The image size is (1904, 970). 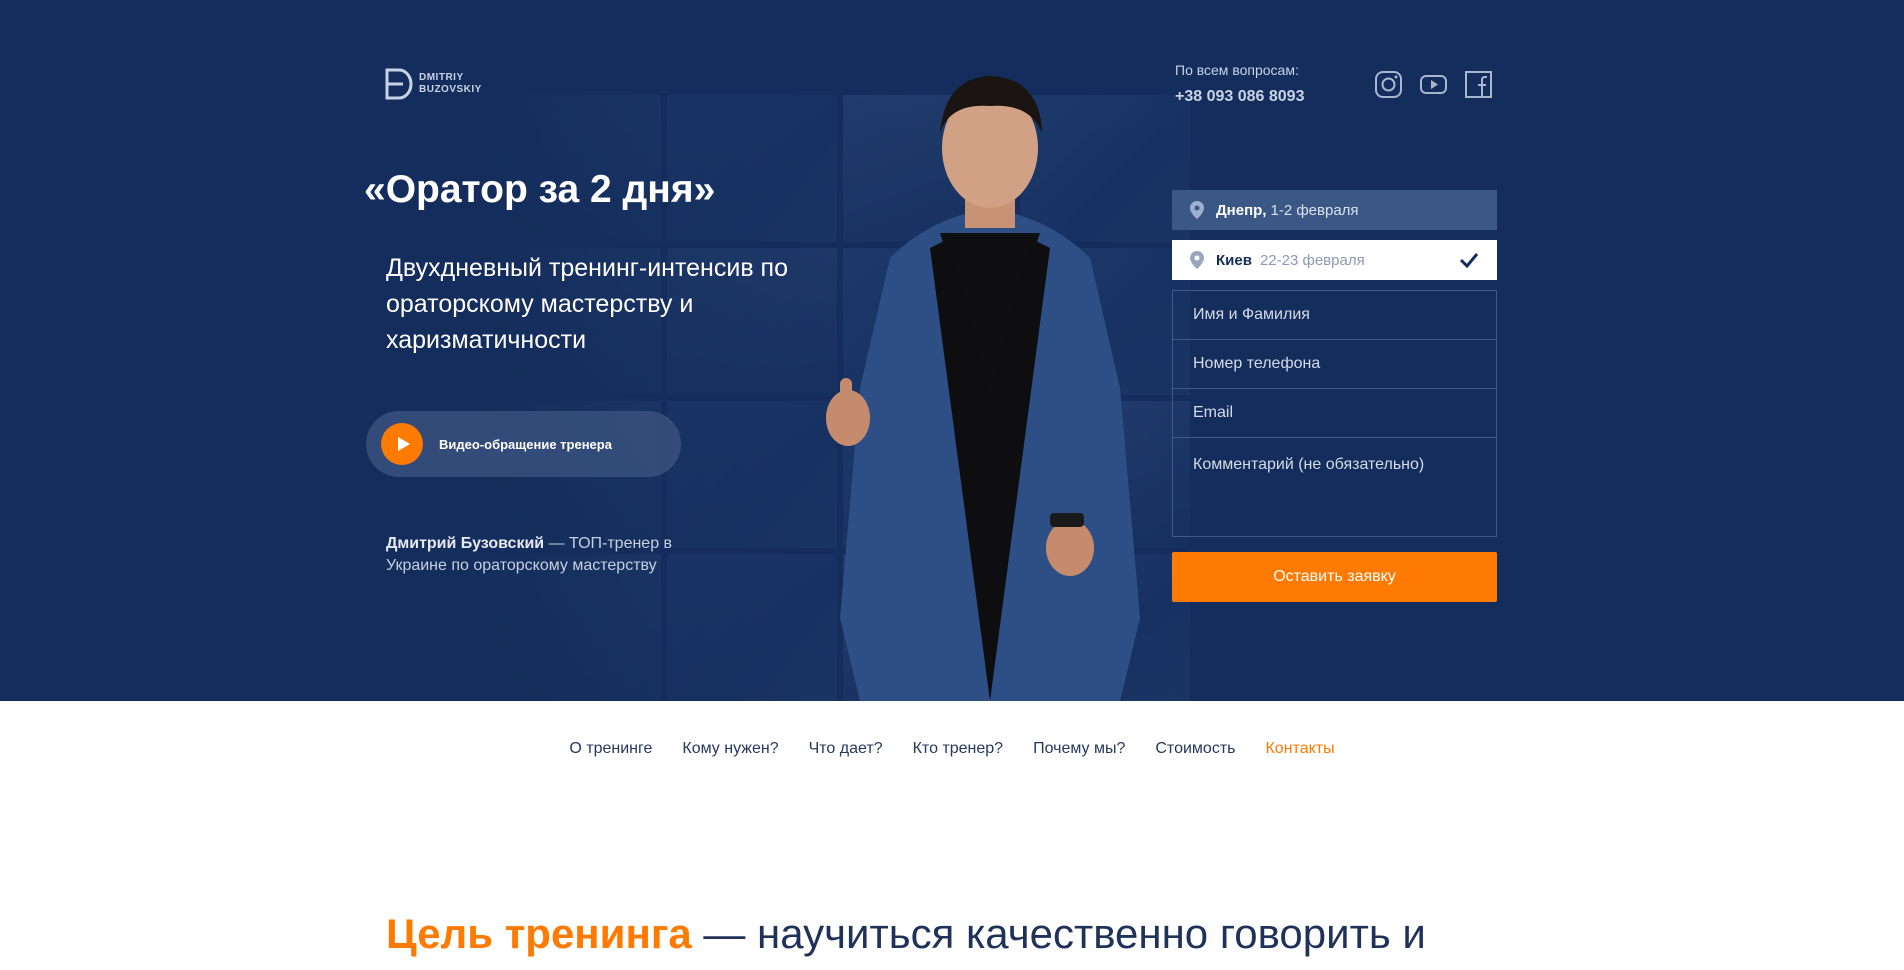 What do you see at coordinates (1469, 260) in the screenshot?
I see `checkmark-icon` at bounding box center [1469, 260].